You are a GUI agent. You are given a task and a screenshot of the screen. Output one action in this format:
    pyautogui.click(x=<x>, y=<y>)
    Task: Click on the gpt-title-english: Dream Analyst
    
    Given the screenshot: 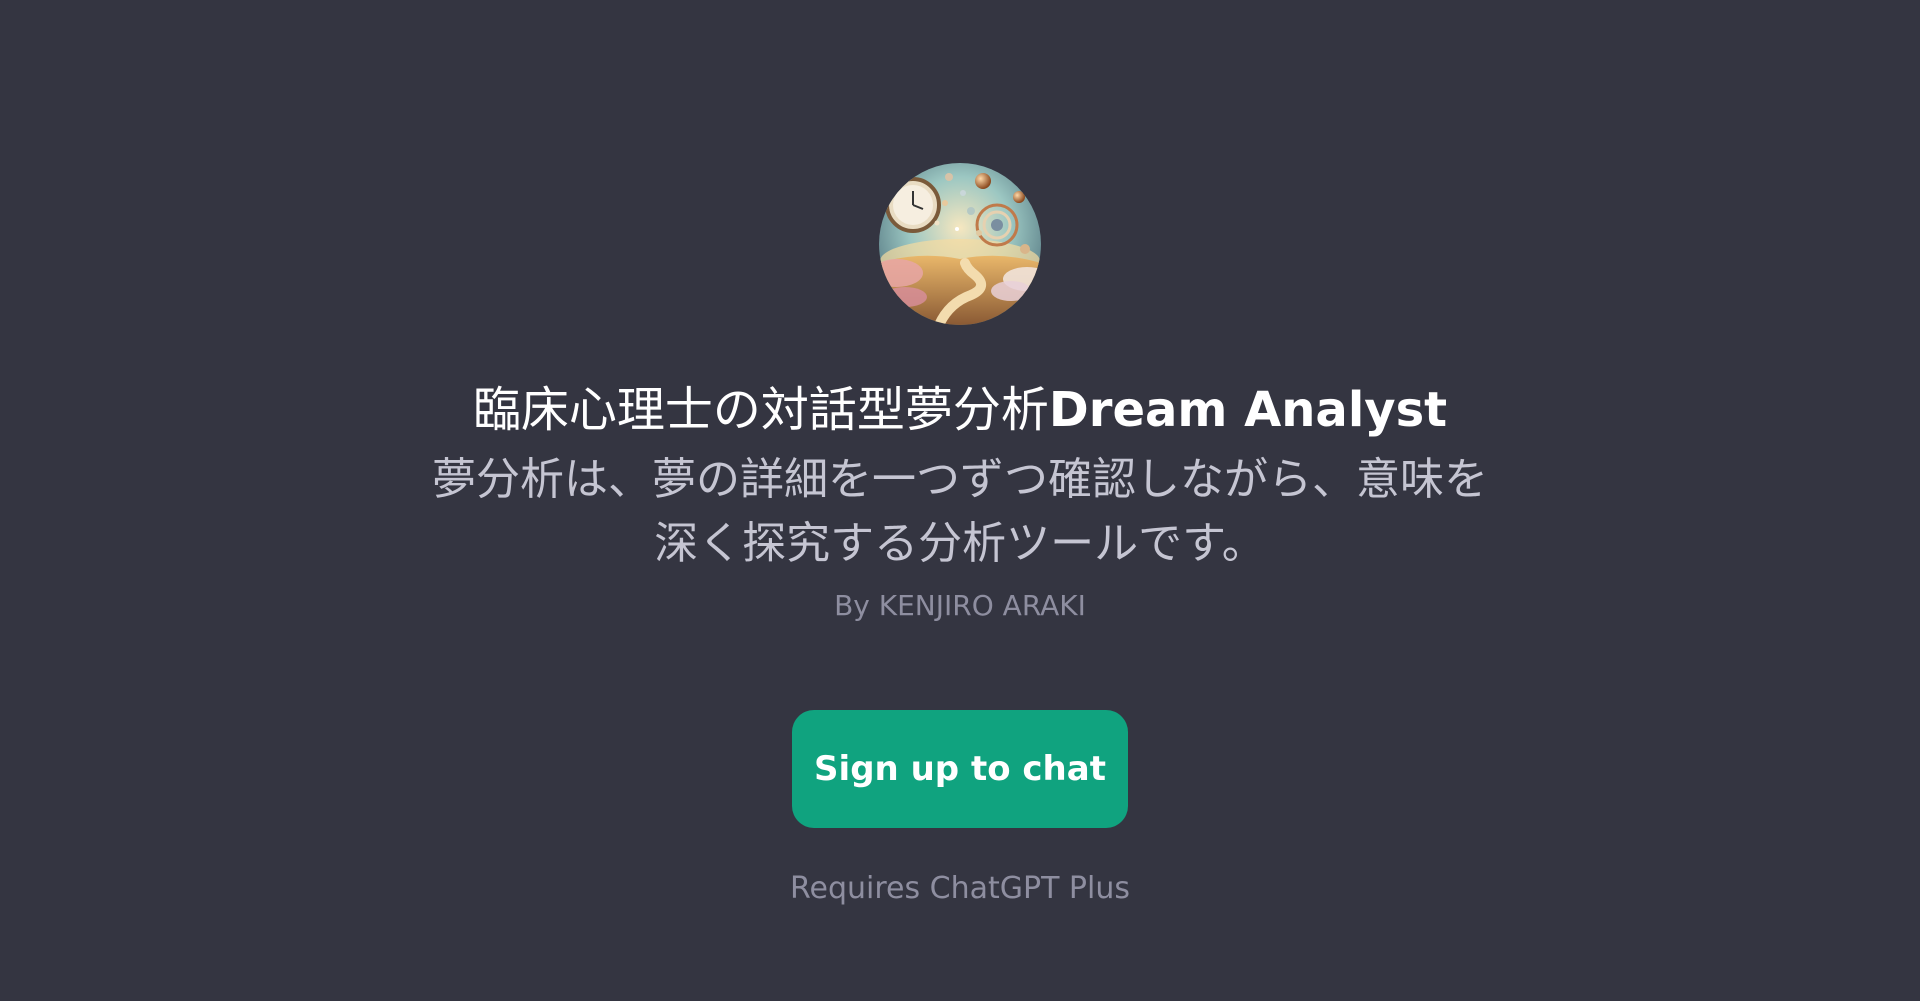 What is the action you would take?
    pyautogui.click(x=1248, y=410)
    